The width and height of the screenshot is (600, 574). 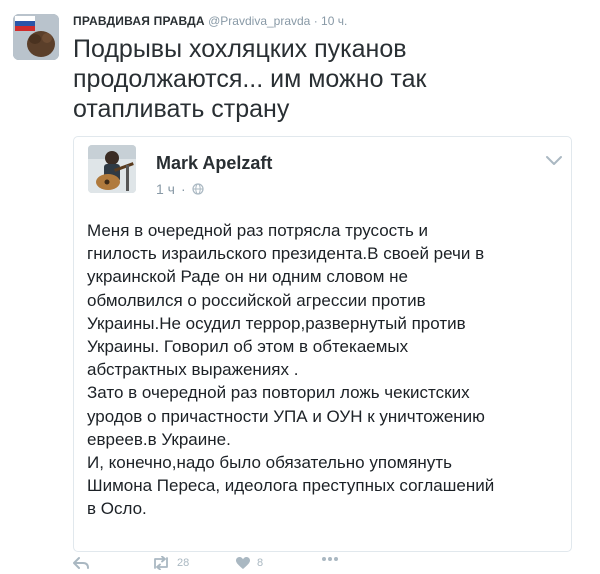 What do you see at coordinates (112, 563) in the screenshot?
I see `reply-button` at bounding box center [112, 563].